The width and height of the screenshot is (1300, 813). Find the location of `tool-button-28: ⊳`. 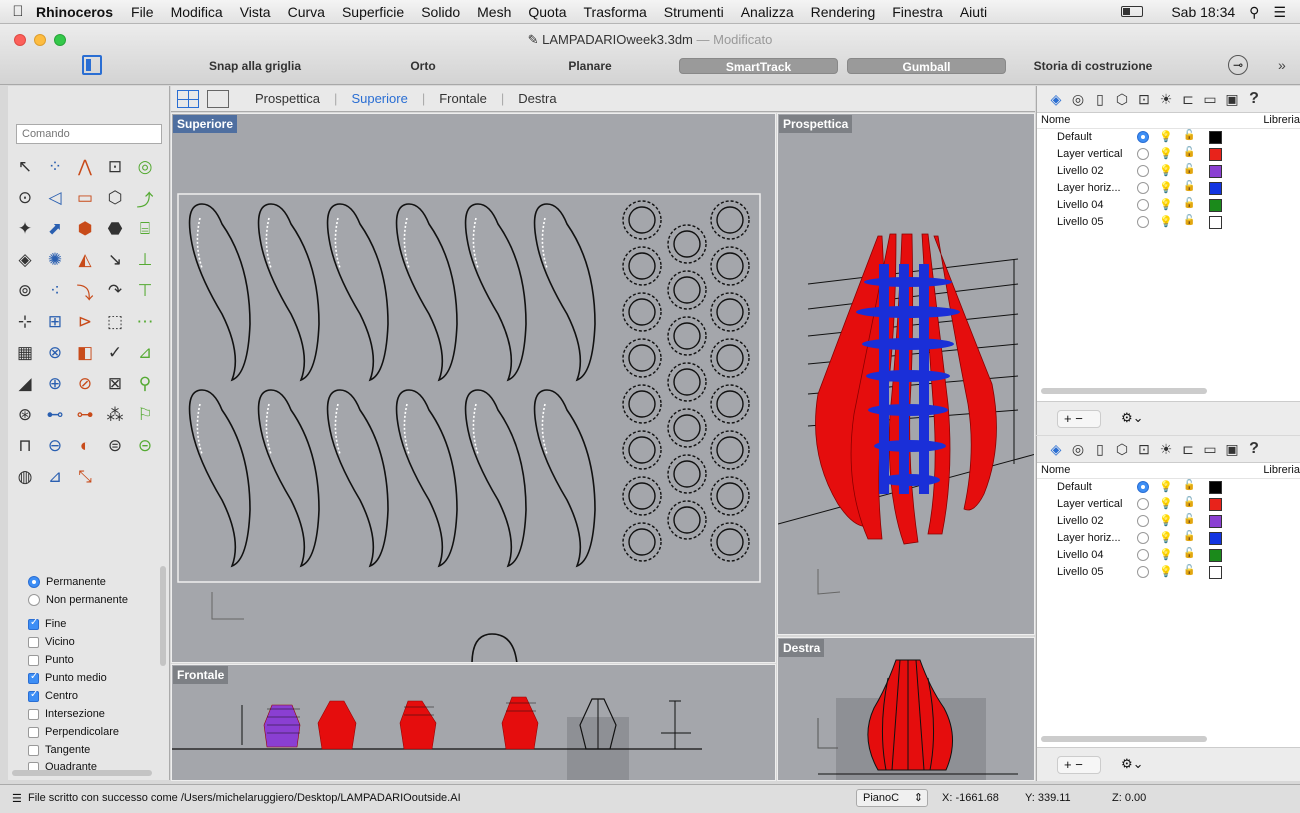

tool-button-28: ⊳ is located at coordinates (85, 322).